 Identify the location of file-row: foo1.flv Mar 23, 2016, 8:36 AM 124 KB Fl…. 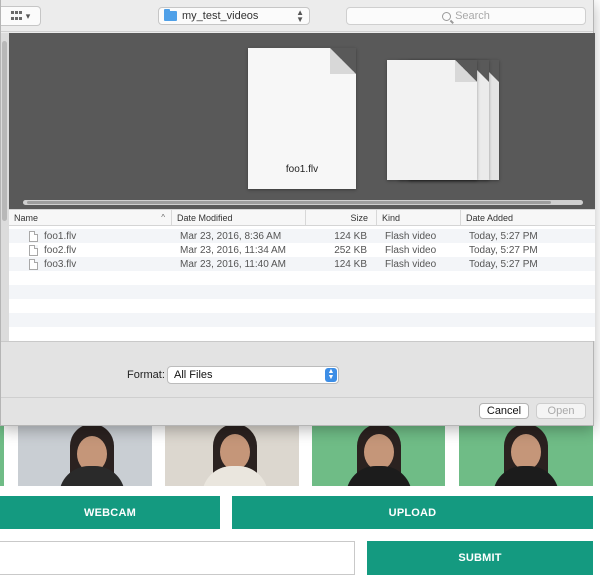
(302, 236).